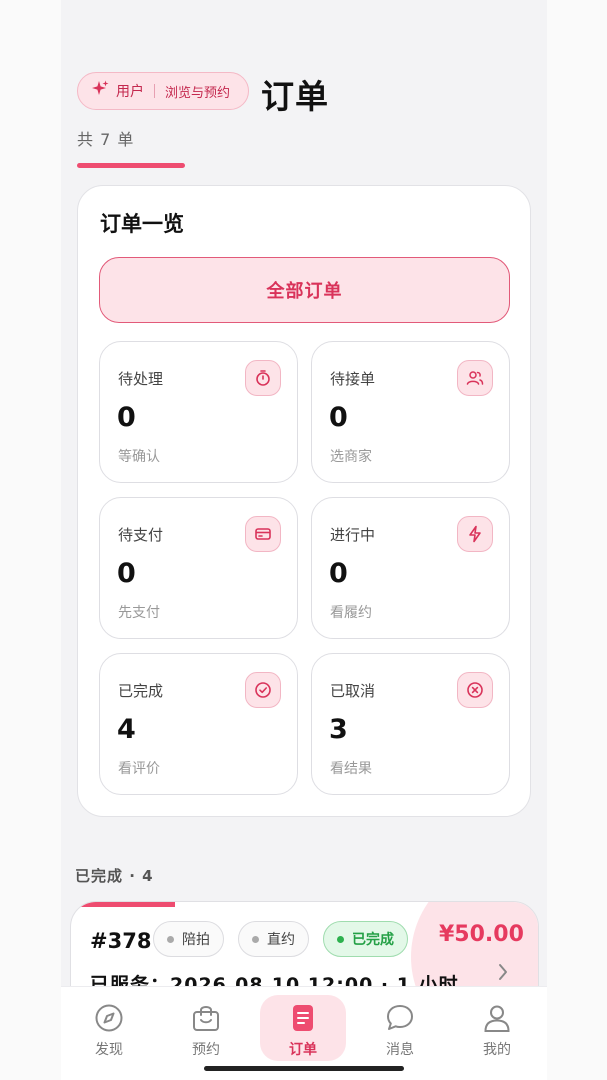  Describe the element at coordinates (353, 535) in the screenshot. I see `stat-label: 进行中` at that location.